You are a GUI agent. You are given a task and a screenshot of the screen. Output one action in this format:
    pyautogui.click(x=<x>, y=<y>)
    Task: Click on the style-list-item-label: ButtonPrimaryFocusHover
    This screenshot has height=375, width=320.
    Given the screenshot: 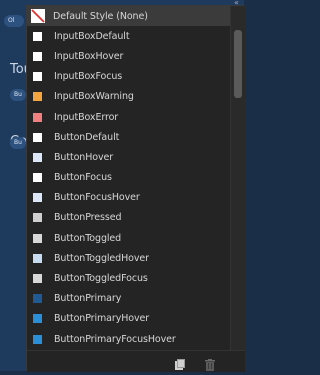 What is the action you would take?
    pyautogui.click(x=115, y=339)
    